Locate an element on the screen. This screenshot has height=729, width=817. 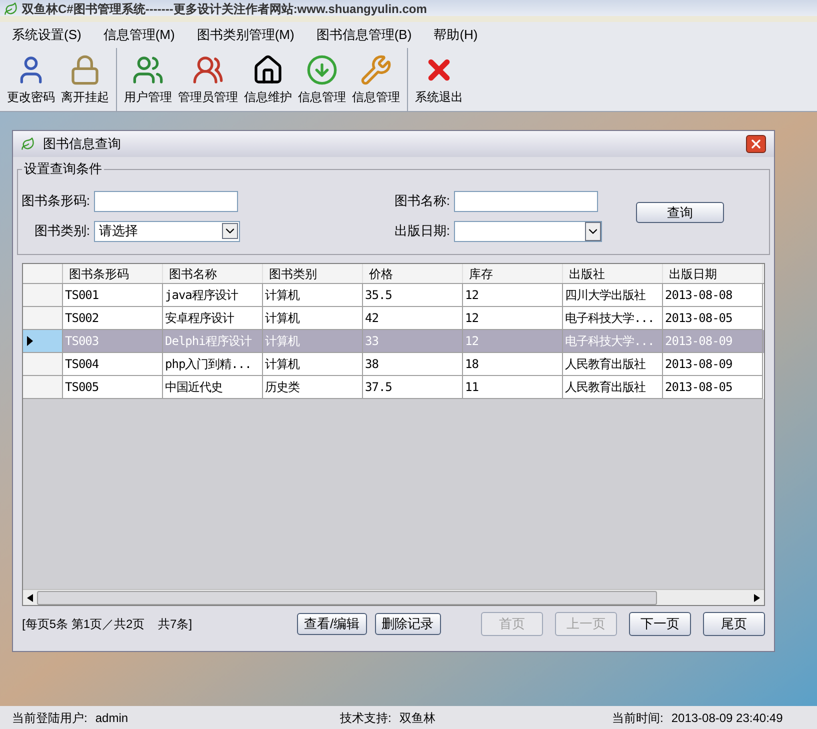
horizontal-scrollbar is located at coordinates (393, 597).